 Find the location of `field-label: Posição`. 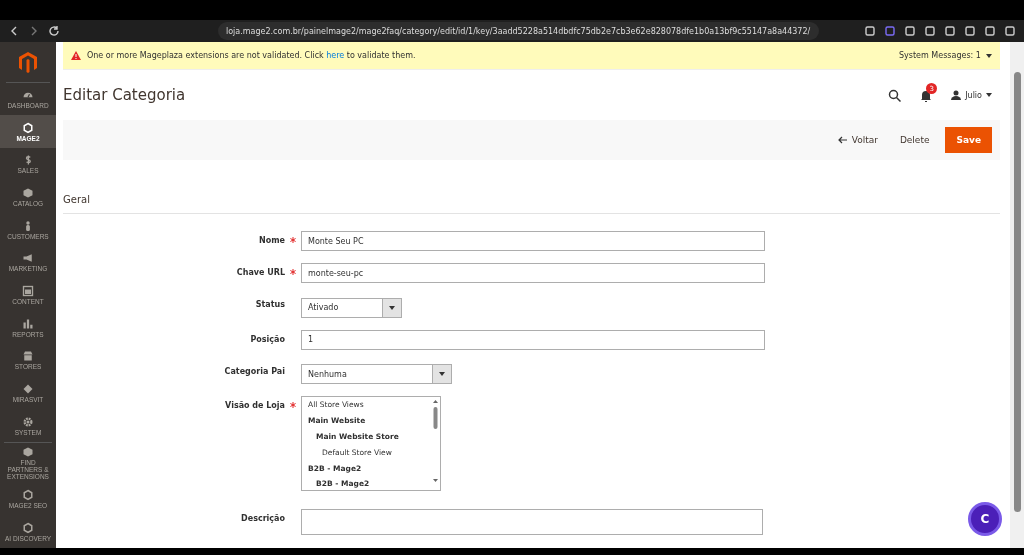

field-label: Posição is located at coordinates (267, 338).